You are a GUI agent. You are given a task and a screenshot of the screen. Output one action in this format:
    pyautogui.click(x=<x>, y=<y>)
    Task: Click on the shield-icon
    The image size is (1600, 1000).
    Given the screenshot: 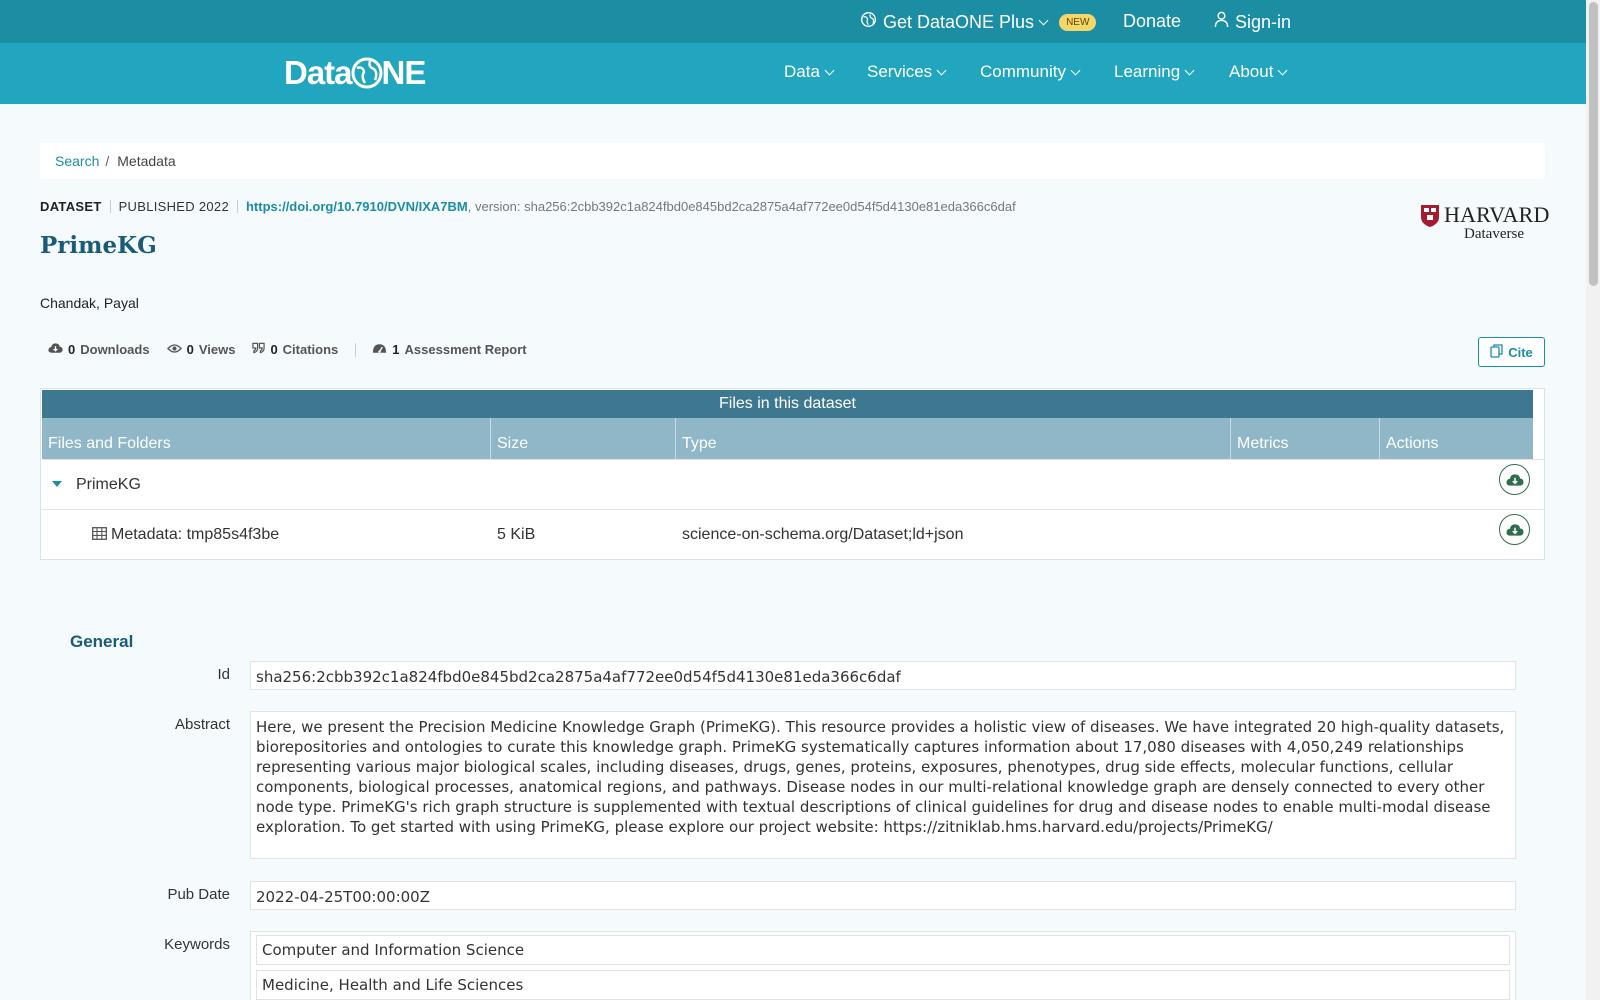 What is the action you would take?
    pyautogui.click(x=1430, y=218)
    